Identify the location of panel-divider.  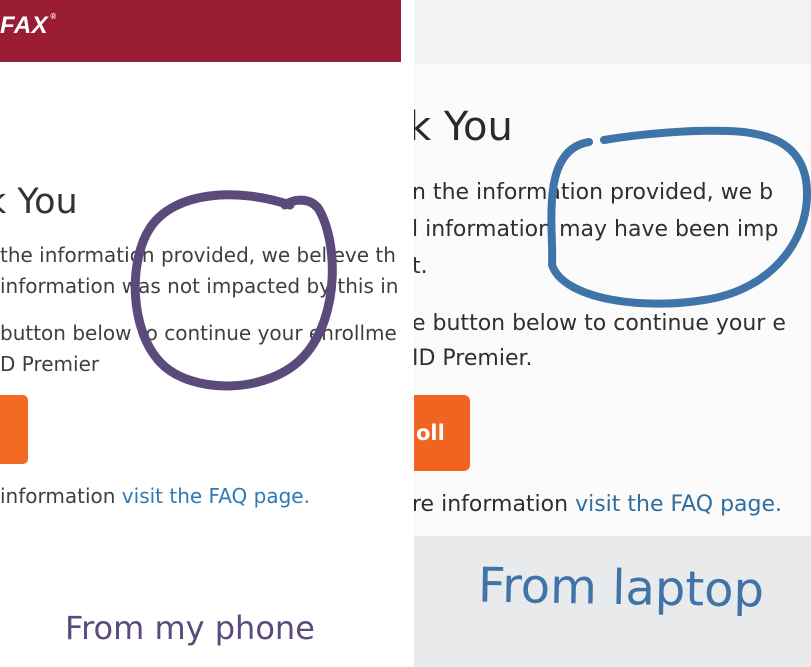
(407, 333).